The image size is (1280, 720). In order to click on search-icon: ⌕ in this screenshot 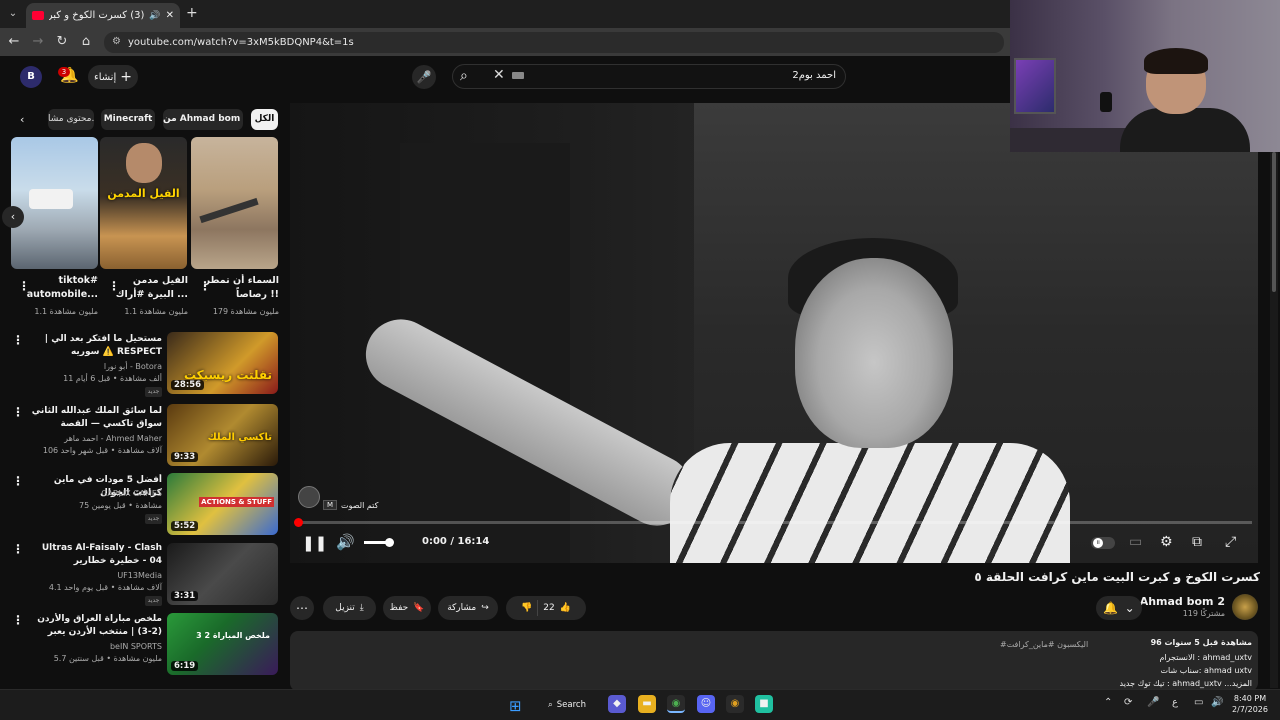, I will do `click(464, 76)`.